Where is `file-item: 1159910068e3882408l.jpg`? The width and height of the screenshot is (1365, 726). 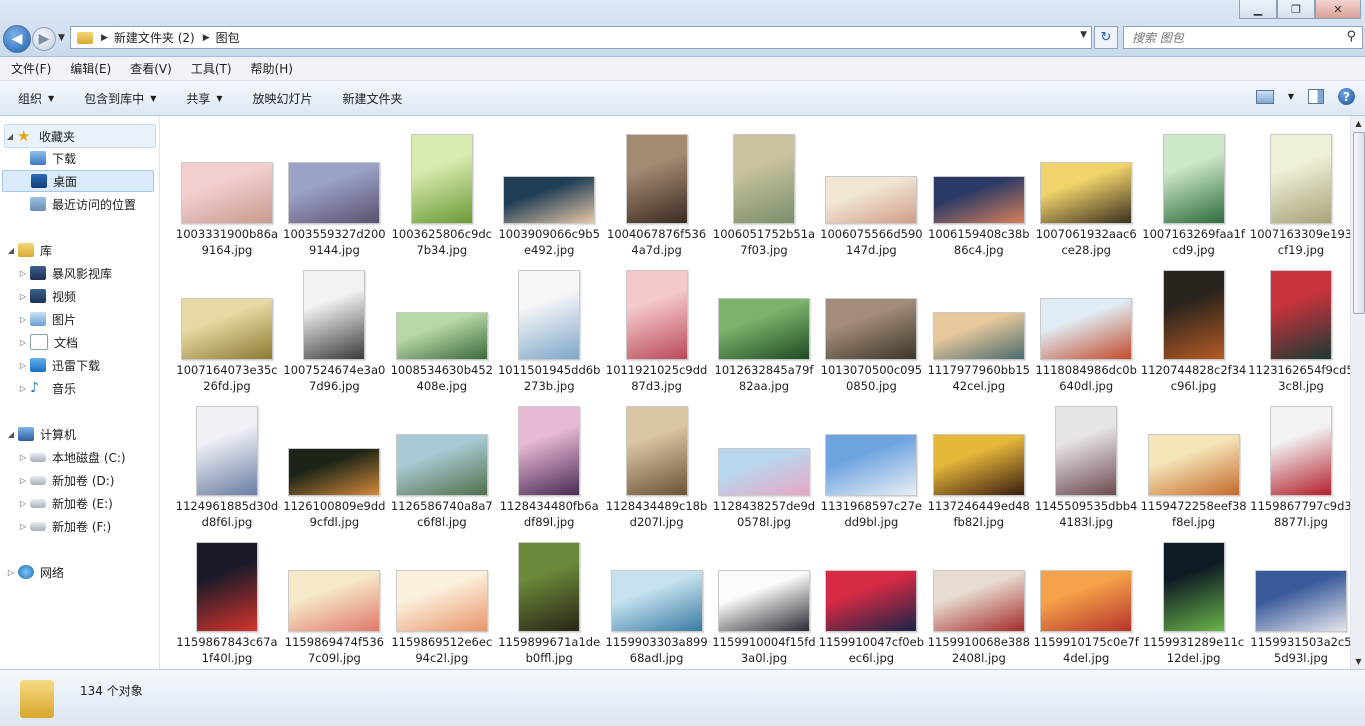
file-item: 1159910068e3882408l.jpg is located at coordinates (979, 599).